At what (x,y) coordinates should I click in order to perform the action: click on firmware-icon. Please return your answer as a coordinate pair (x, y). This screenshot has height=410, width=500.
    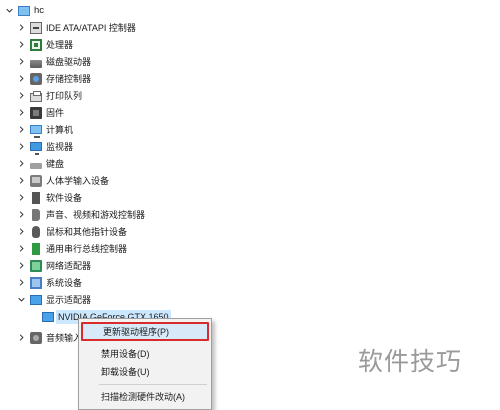
    Looking at the image, I should click on (36, 112).